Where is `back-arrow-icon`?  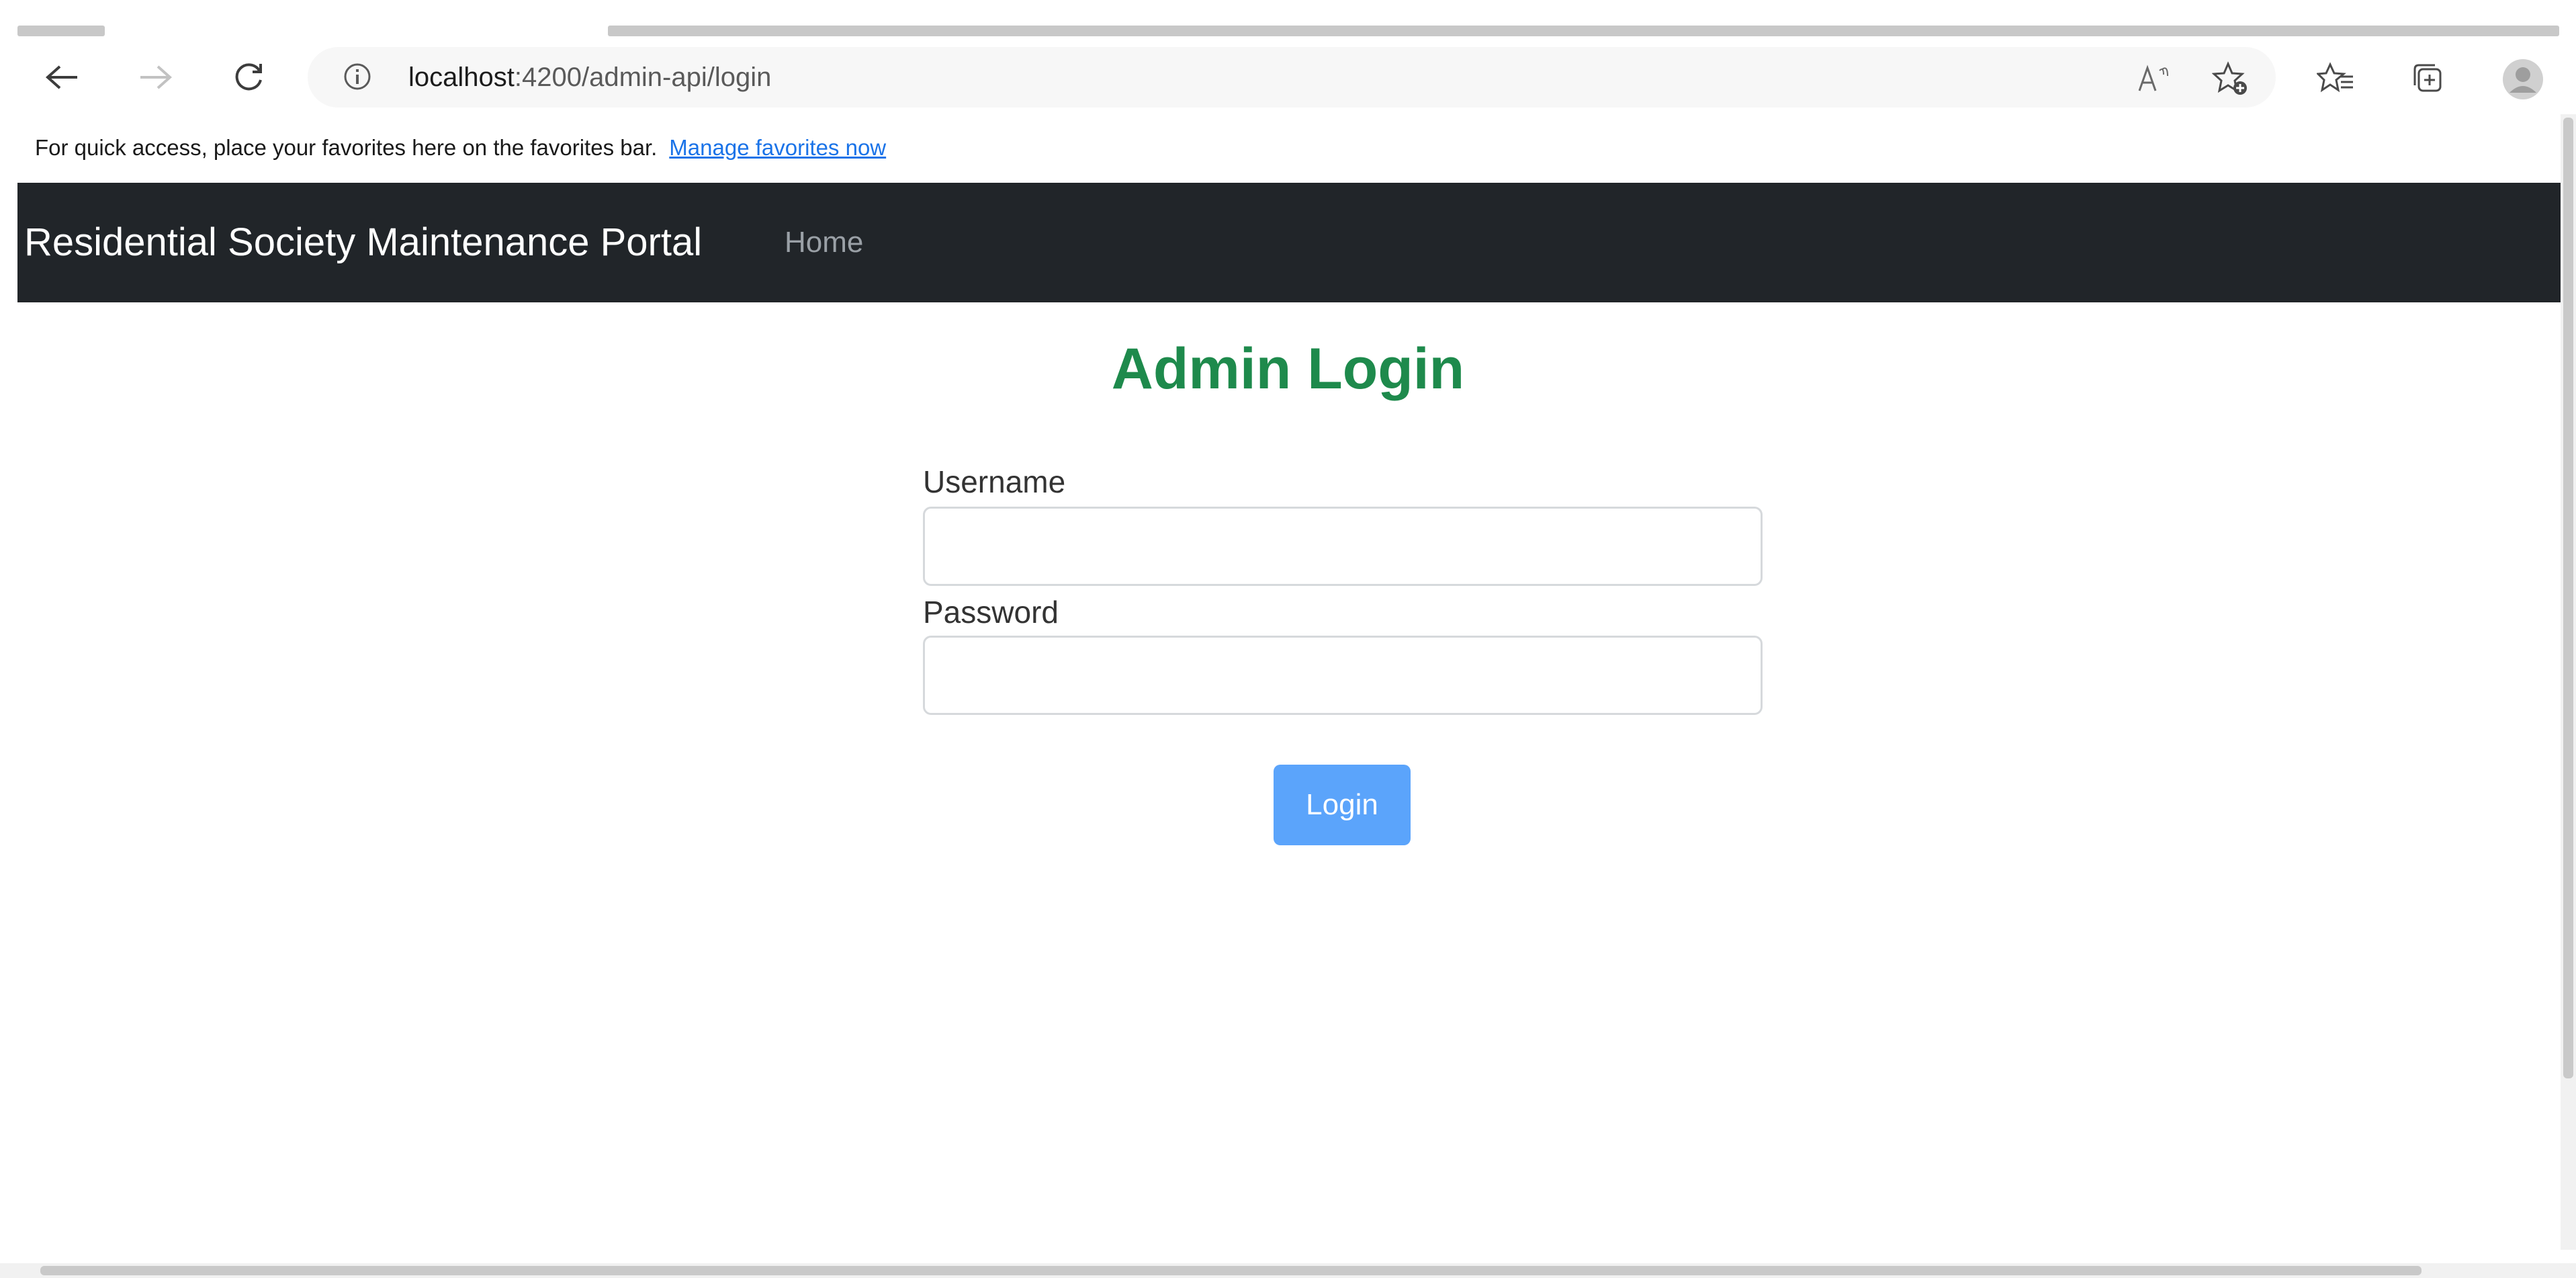 back-arrow-icon is located at coordinates (62, 77).